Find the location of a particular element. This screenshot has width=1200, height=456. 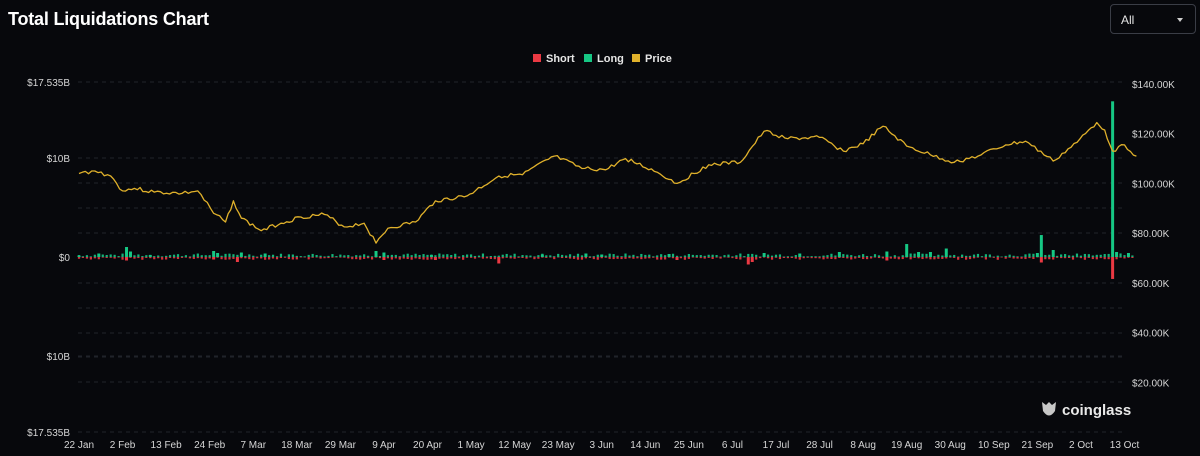

left-axis-tick: $10B is located at coordinates (59, 357).